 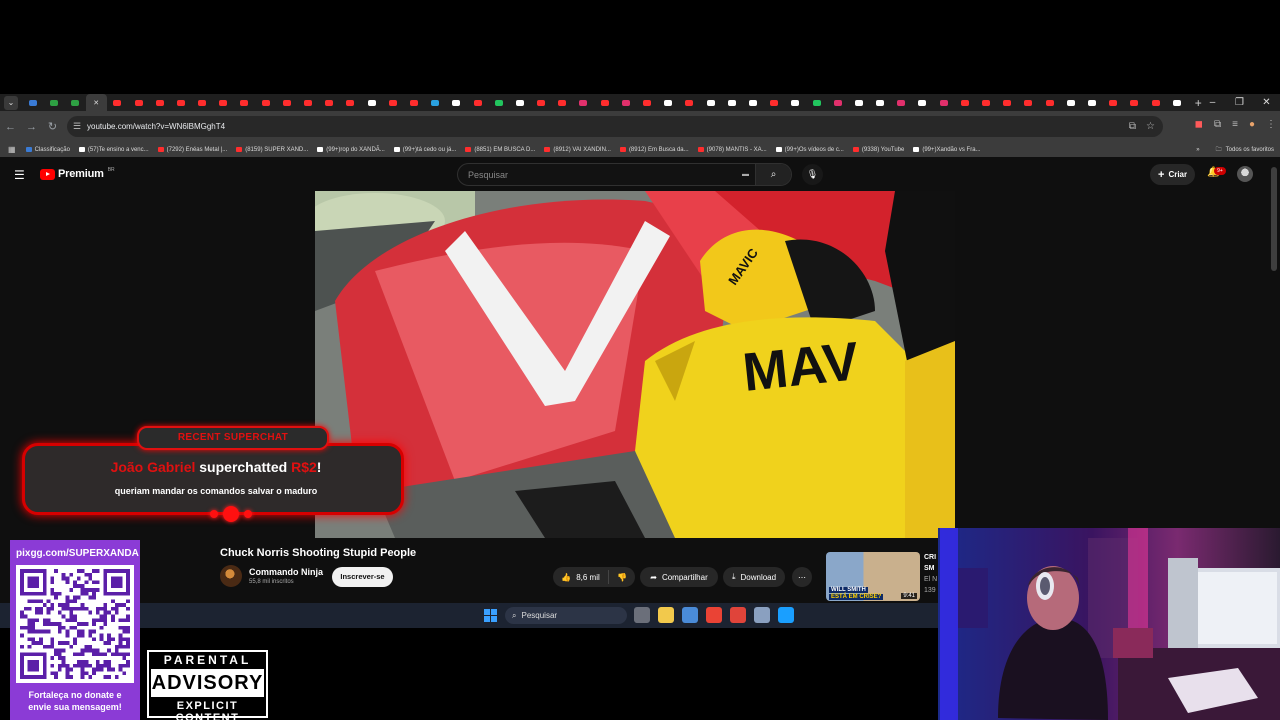 I want to click on menu-icon: ☰, so click(x=19, y=175).